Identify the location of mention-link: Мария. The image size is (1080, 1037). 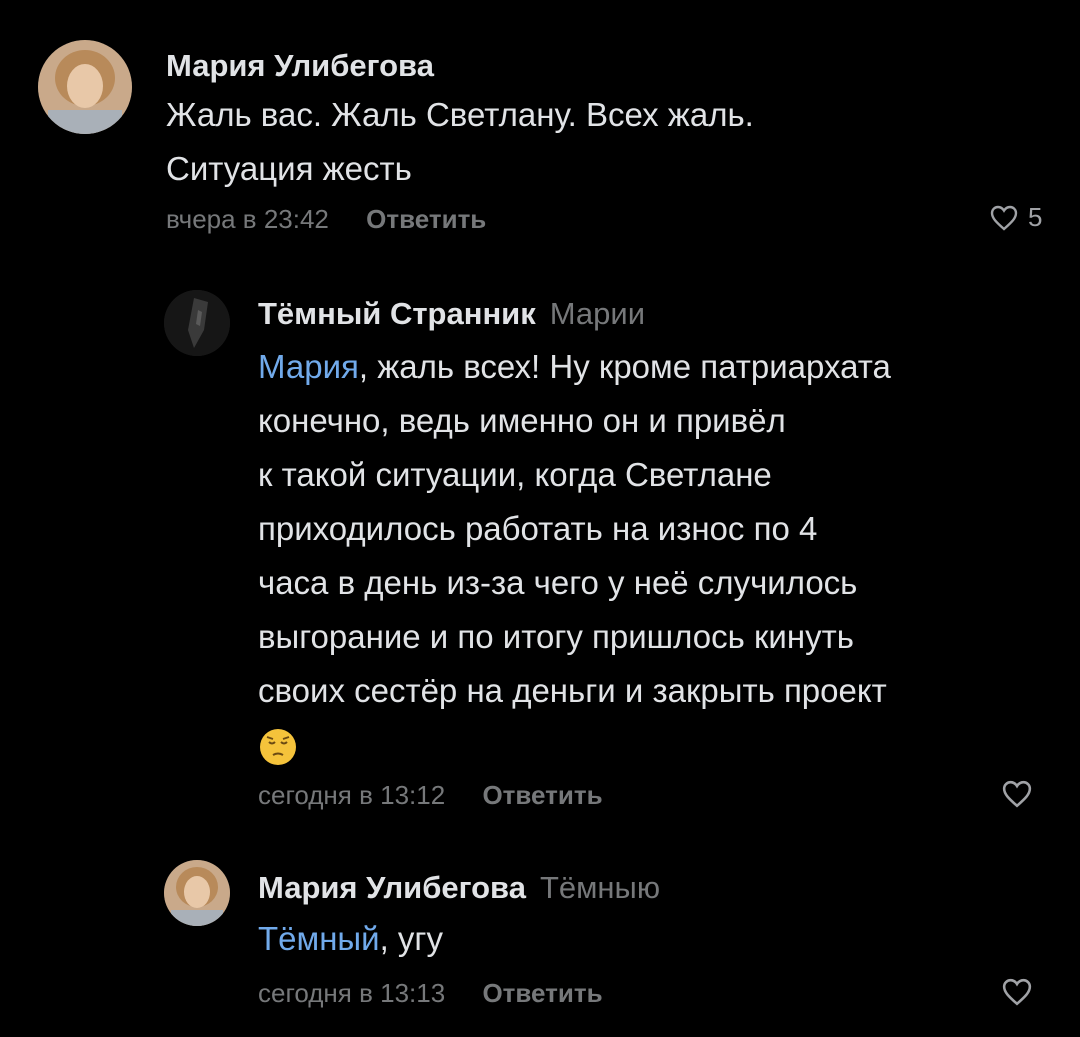
(308, 366).